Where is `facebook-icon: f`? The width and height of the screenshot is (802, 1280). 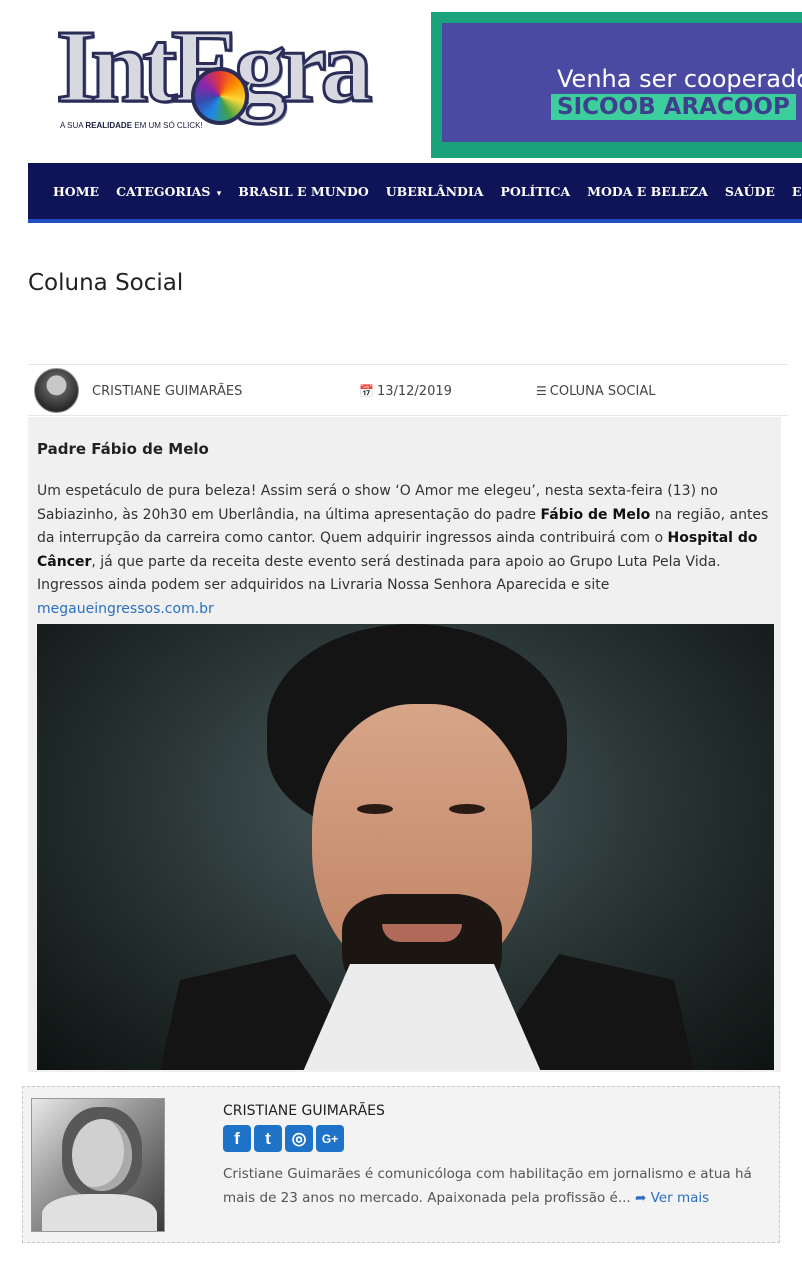 facebook-icon: f is located at coordinates (237, 1138).